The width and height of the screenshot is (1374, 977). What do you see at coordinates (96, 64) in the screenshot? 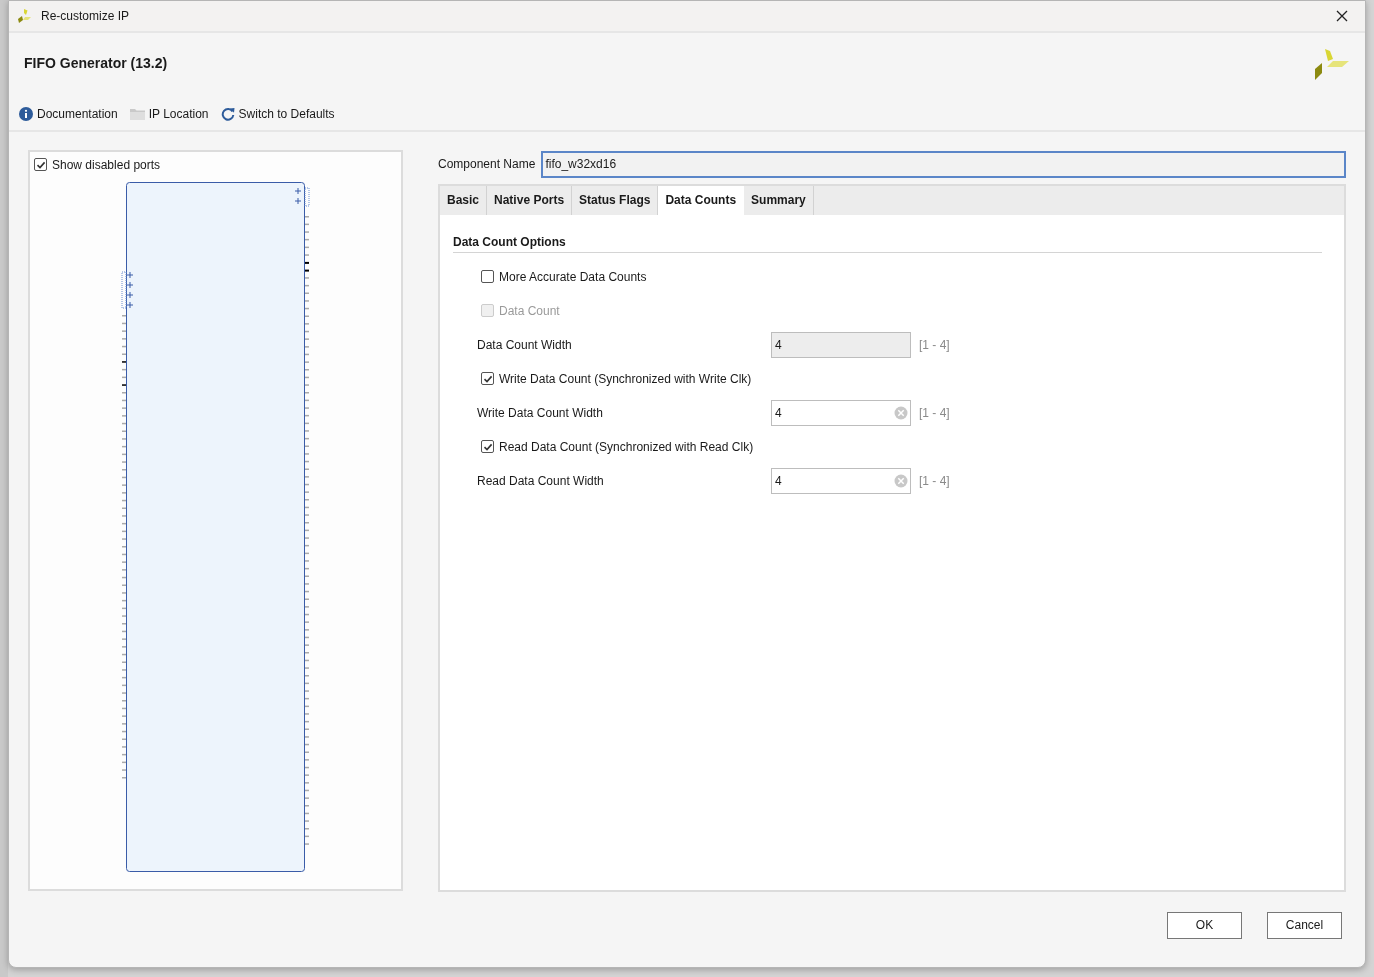
I see `ip-title: FIFO Generator (13.2)` at bounding box center [96, 64].